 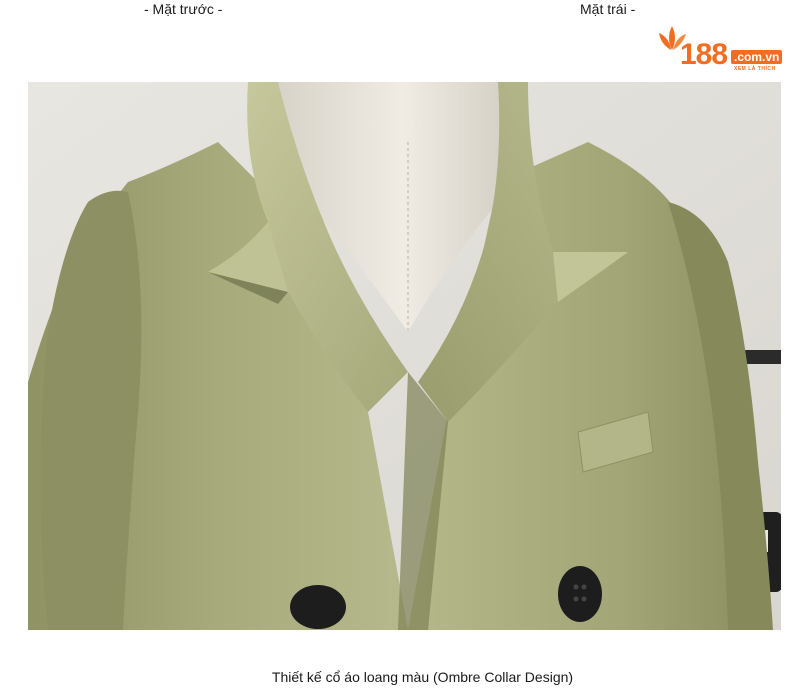 I want to click on logo-number: 188, so click(x=704, y=54).